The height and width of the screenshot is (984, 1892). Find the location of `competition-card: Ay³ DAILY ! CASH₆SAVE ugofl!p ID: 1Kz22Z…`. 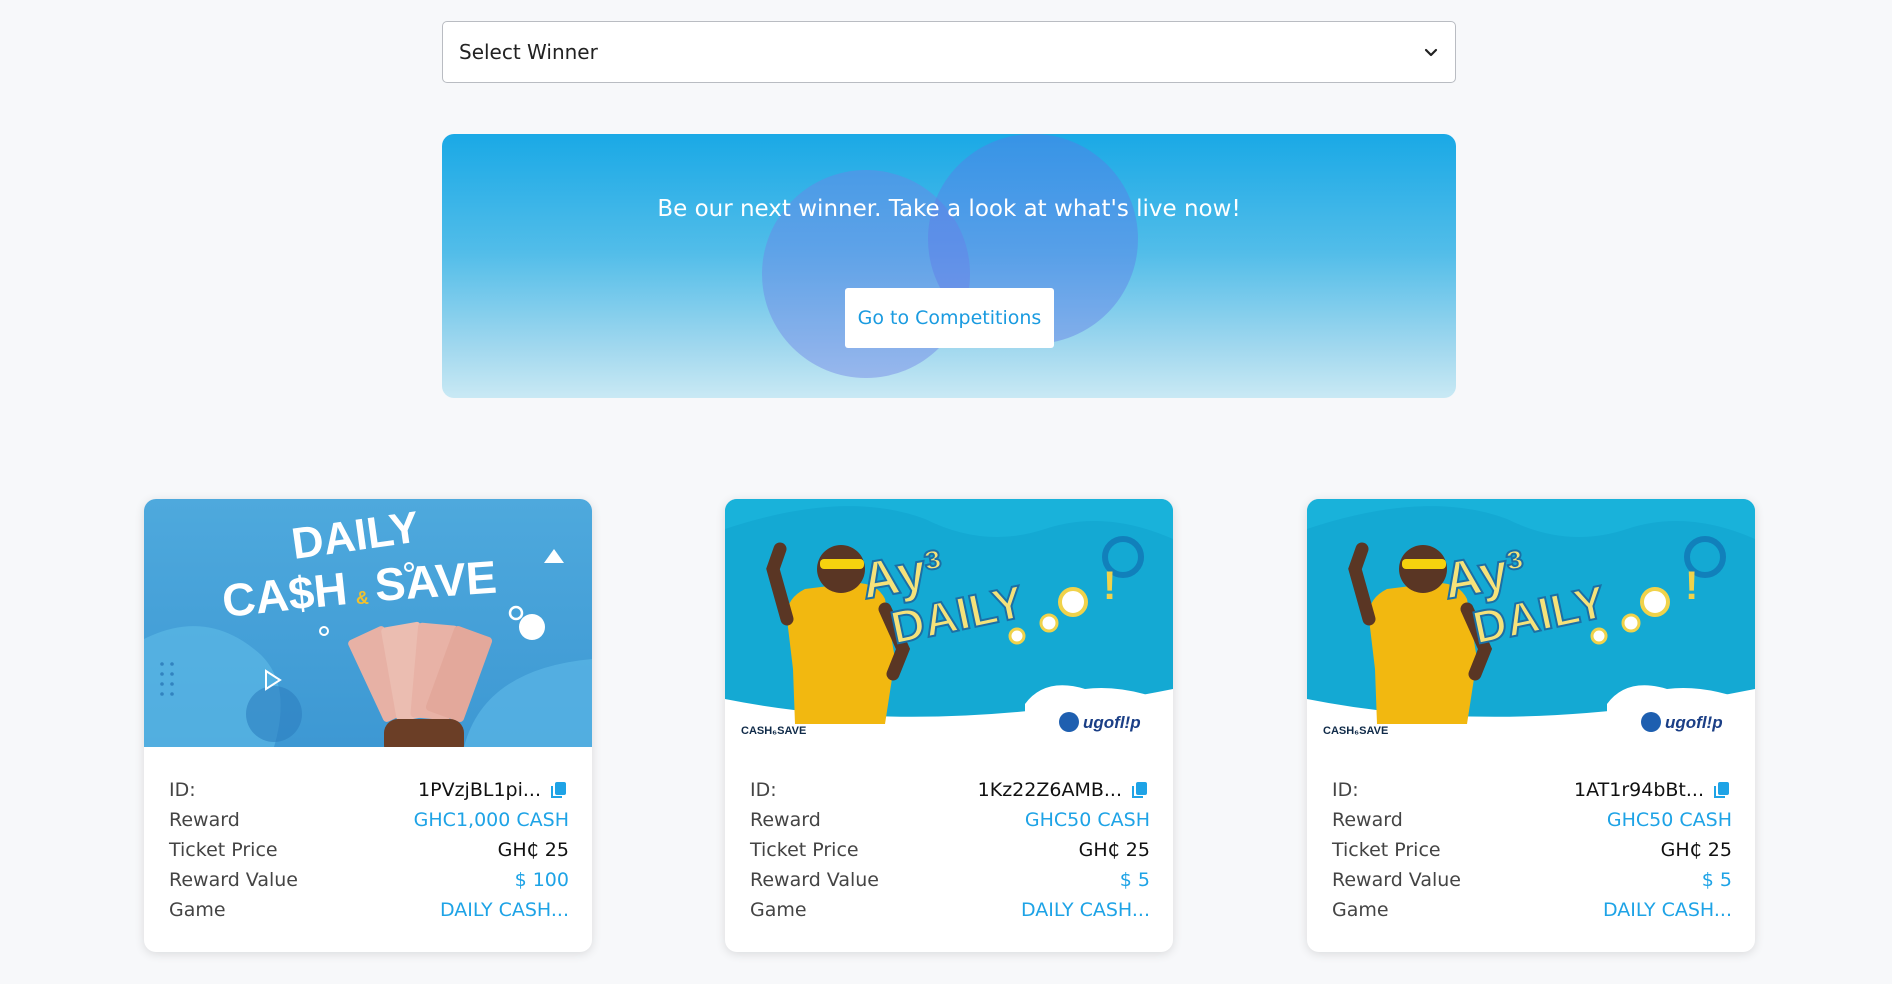

competition-card: Ay³ DAILY ! CASH₆SAVE ugofl!p ID: 1Kz22Z… is located at coordinates (949, 725).